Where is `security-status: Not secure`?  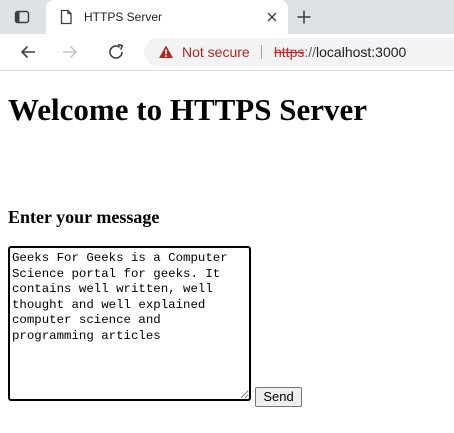 security-status: Not secure is located at coordinates (216, 52).